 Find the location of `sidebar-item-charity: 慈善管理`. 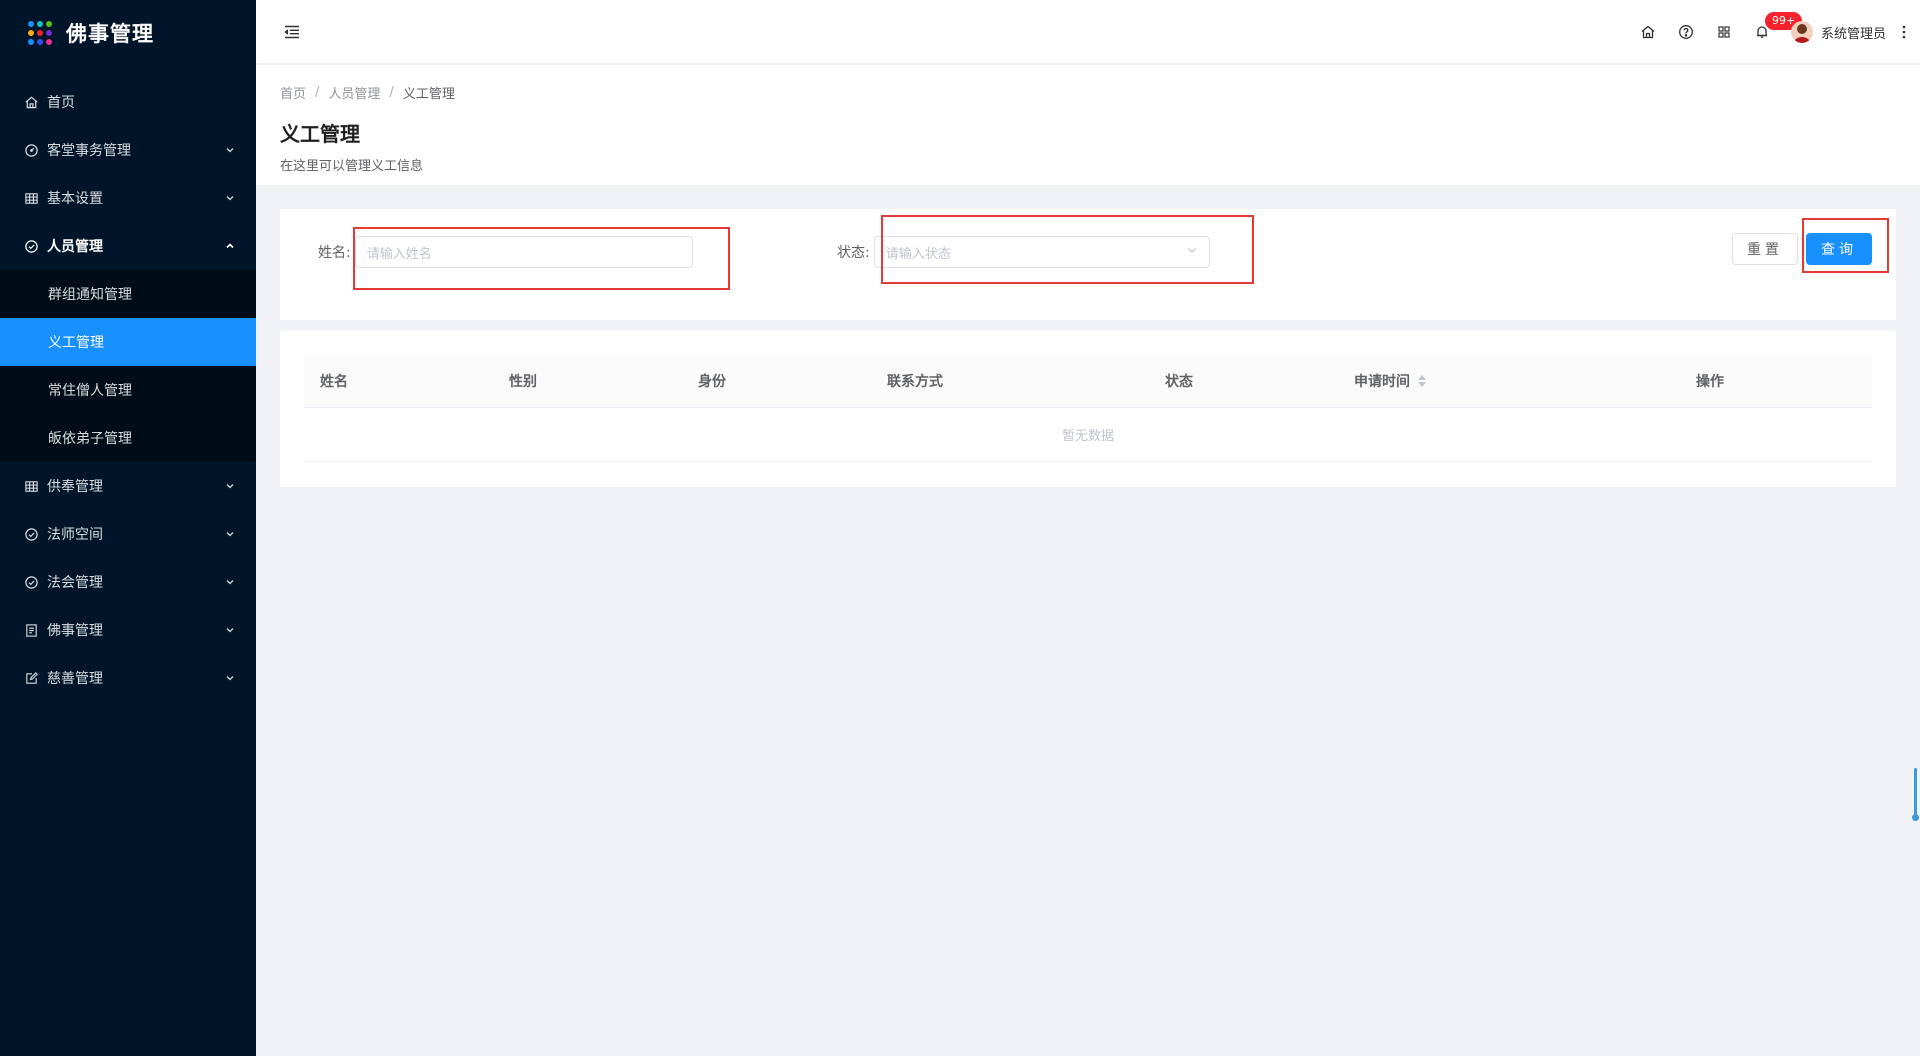

sidebar-item-charity: 慈善管理 is located at coordinates (128, 678).